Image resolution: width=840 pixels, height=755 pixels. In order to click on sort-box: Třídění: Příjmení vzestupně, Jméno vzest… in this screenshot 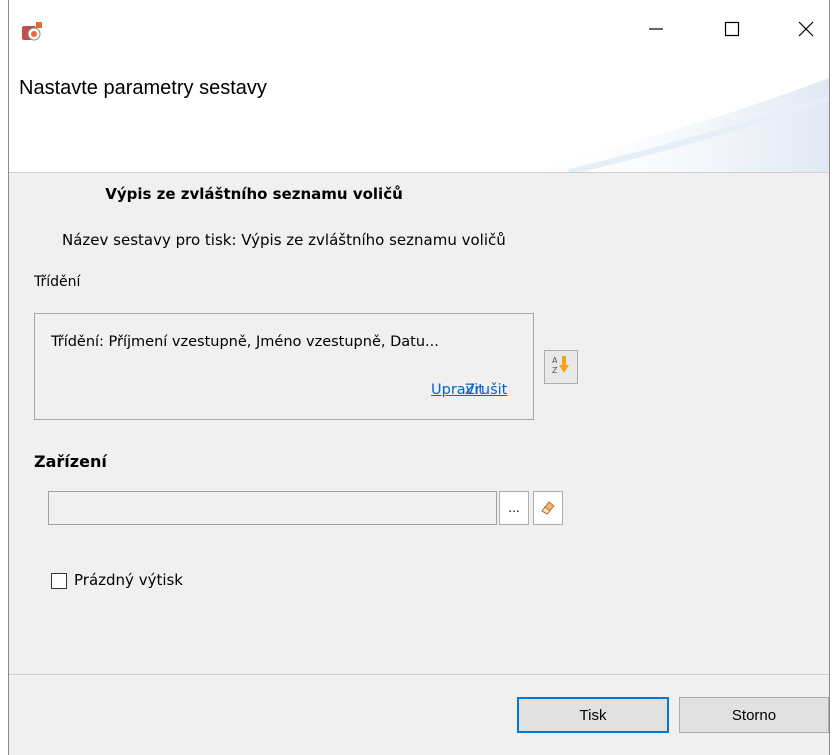, I will do `click(284, 366)`.